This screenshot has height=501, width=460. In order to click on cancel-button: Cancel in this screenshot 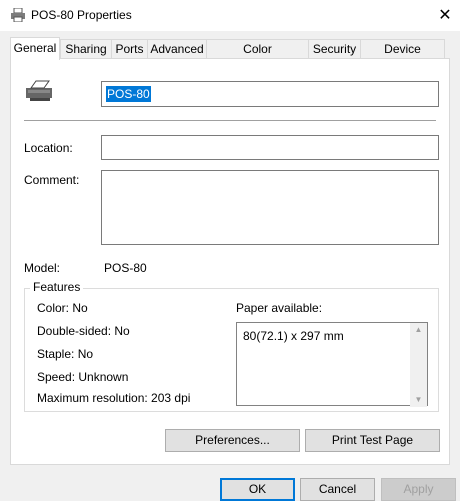, I will do `click(337, 489)`.